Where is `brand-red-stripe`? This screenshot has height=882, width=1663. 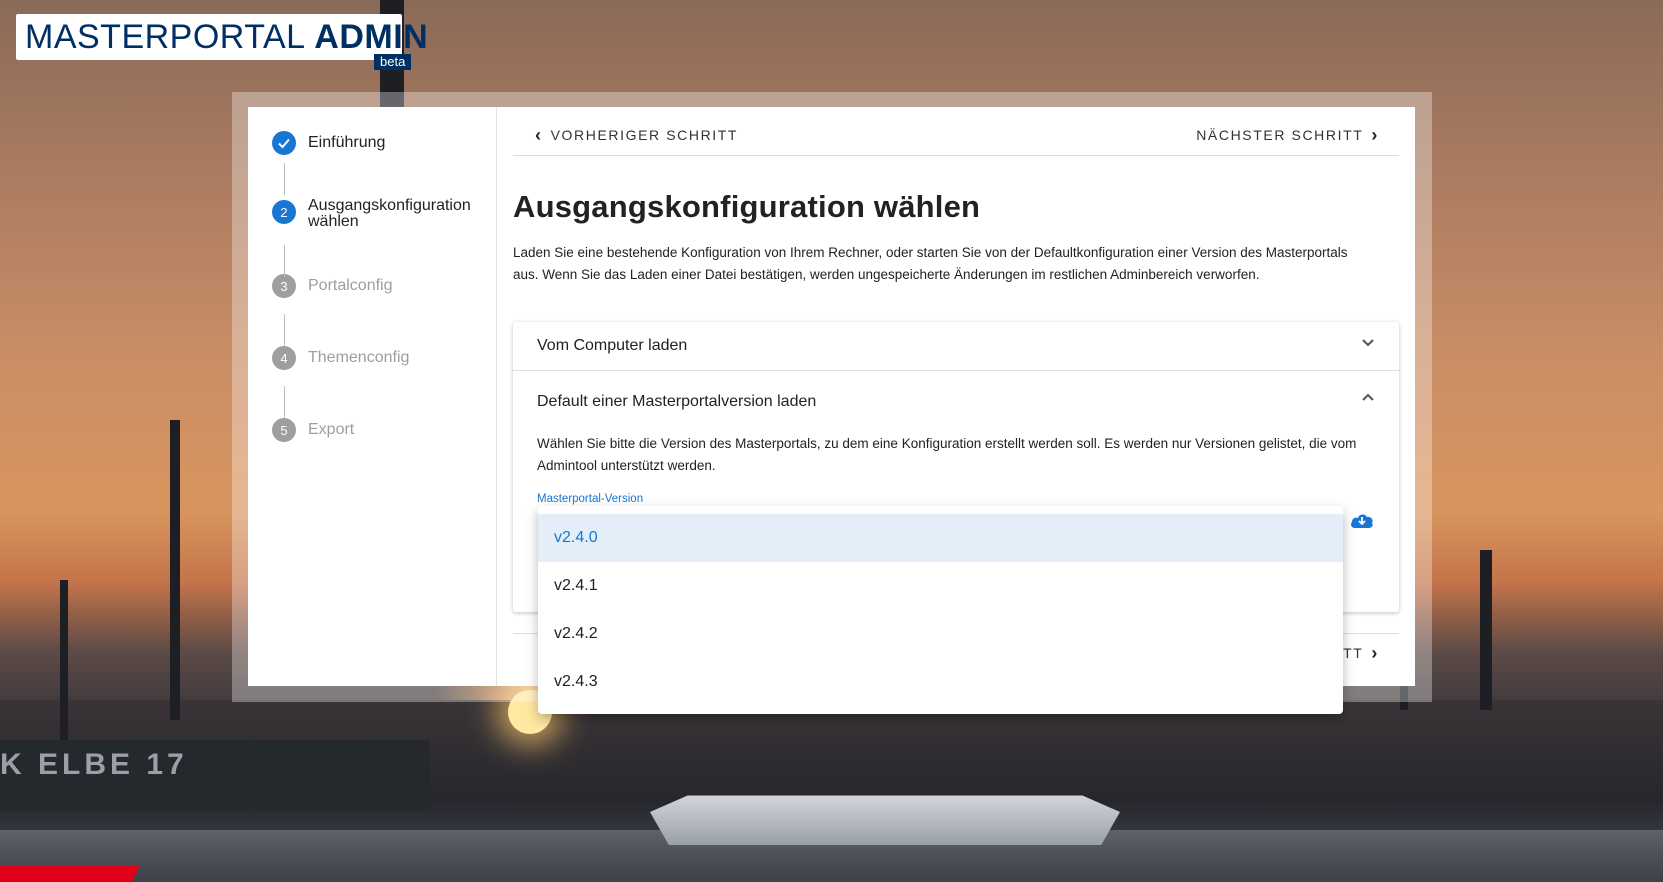
brand-red-stripe is located at coordinates (70, 874).